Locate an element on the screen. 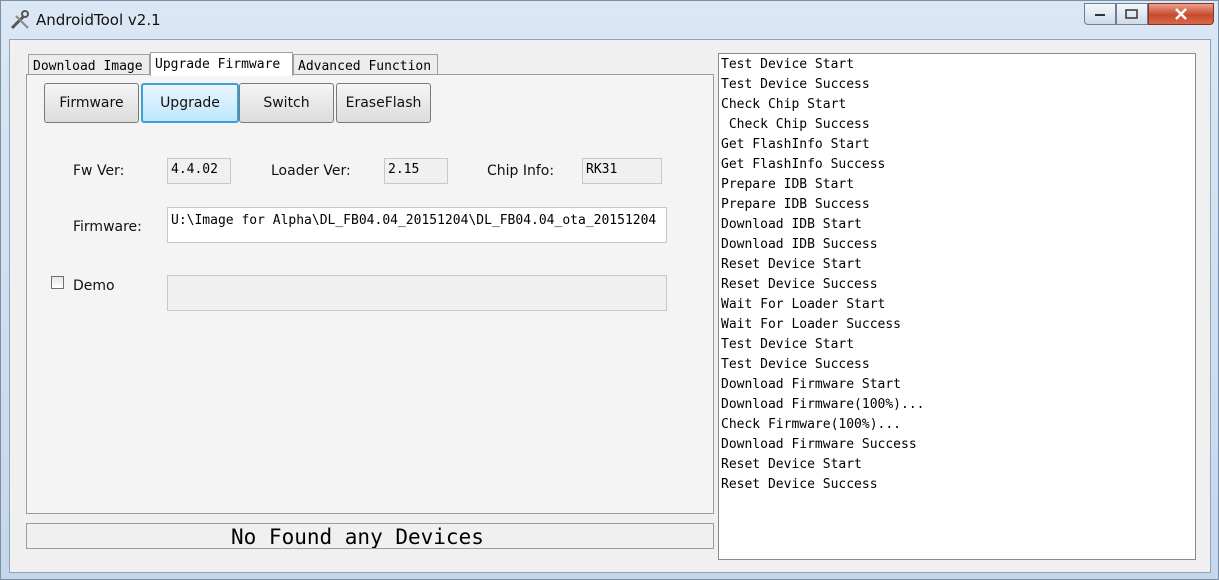 The height and width of the screenshot is (580, 1219). log-line: Download Firmware Start is located at coordinates (811, 384).